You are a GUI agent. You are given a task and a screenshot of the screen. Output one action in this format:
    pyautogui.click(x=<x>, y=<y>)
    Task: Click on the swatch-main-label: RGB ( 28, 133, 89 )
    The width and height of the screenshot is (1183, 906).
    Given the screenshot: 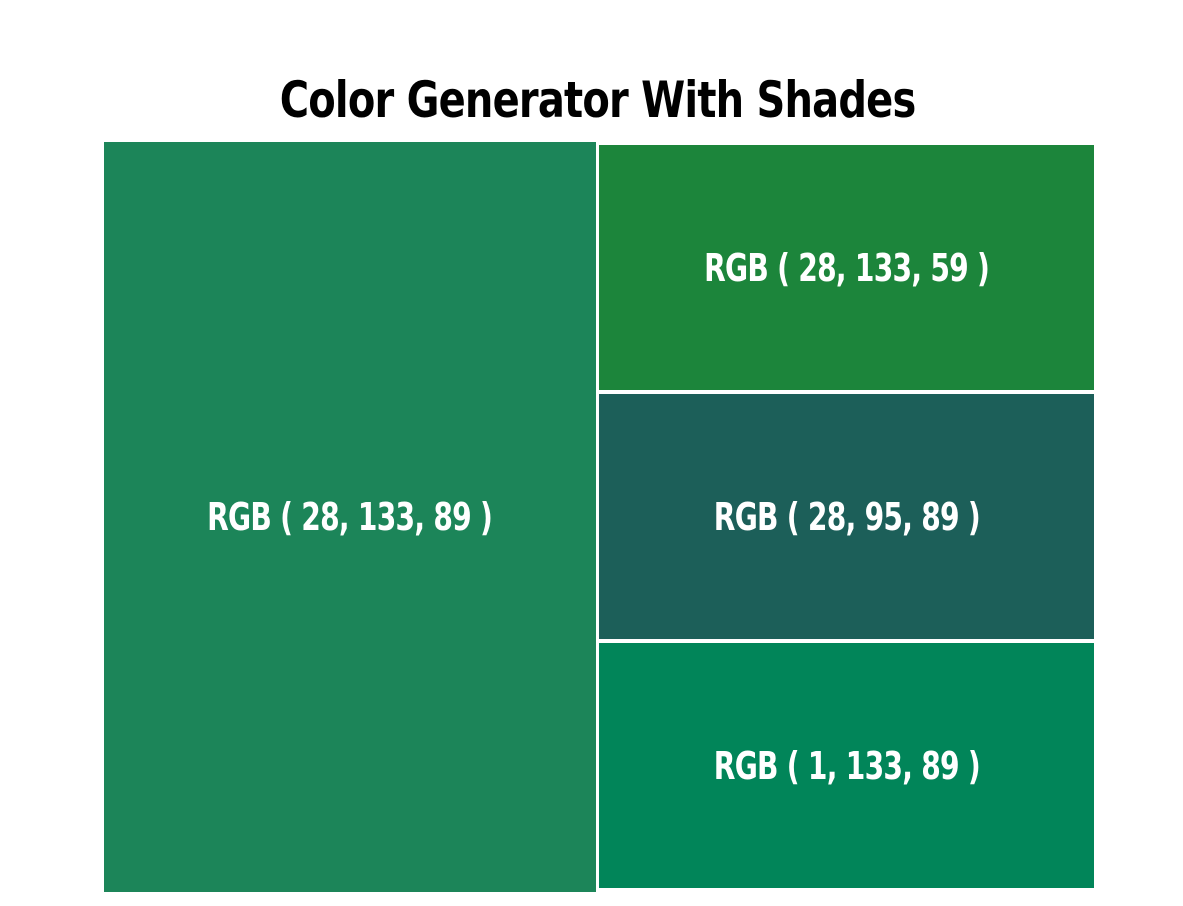 What is the action you would take?
    pyautogui.click(x=350, y=517)
    